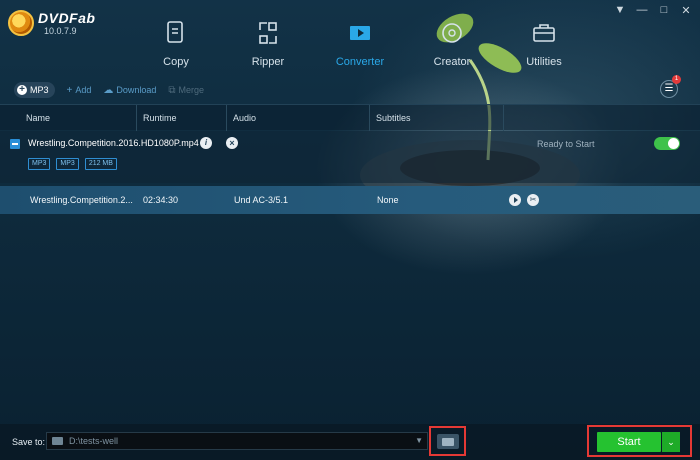  What do you see at coordinates (29, 442) in the screenshot?
I see `save-to-label: Save to:` at bounding box center [29, 442].